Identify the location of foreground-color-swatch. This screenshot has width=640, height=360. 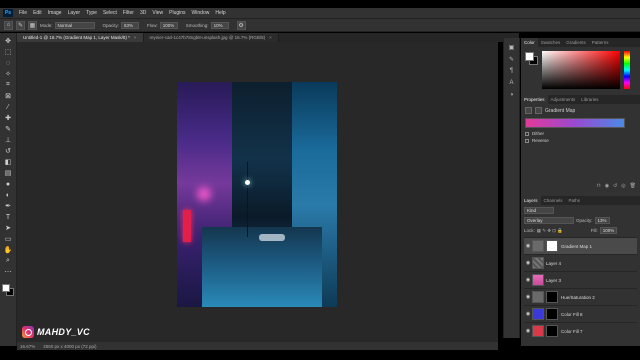
(6, 288).